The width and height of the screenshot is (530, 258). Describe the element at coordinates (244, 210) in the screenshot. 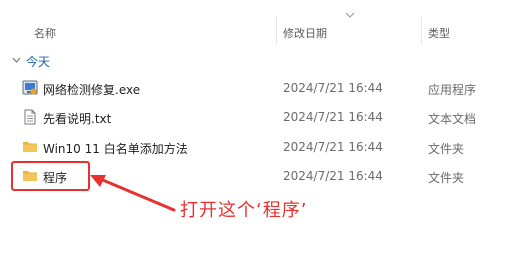

I see `annotation-text: 打开这个‘程序’` at that location.